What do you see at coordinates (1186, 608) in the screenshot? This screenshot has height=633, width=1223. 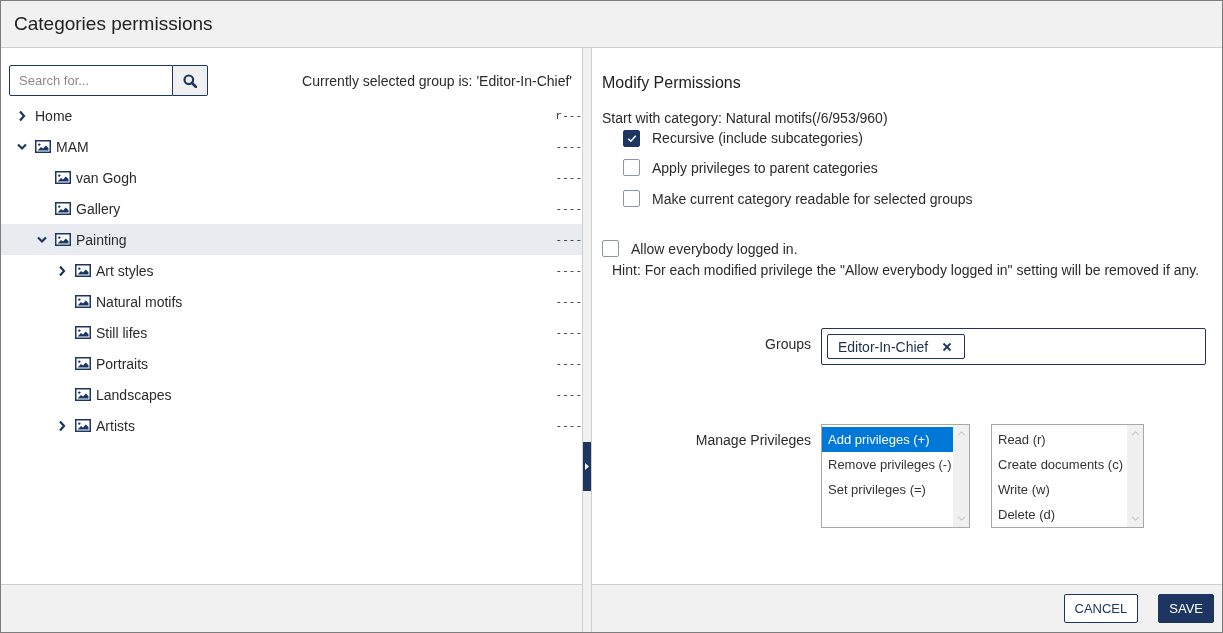 I see `save-button: SAVE` at bounding box center [1186, 608].